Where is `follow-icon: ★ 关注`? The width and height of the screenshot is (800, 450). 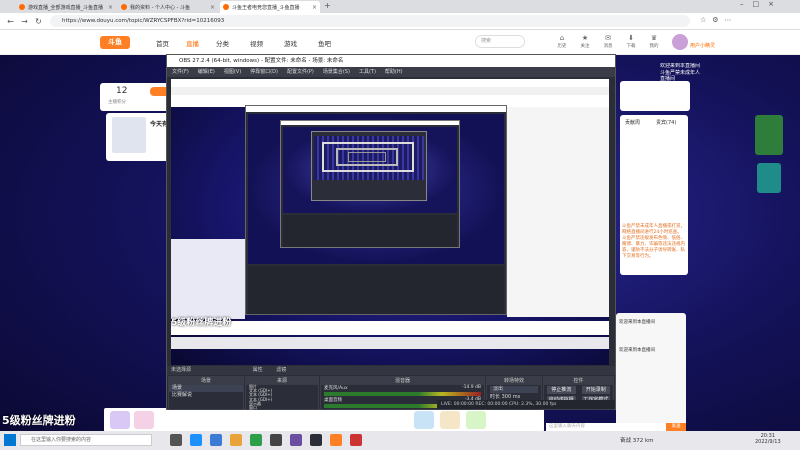
follow-icon: ★ 关注 is located at coordinates (585, 41).